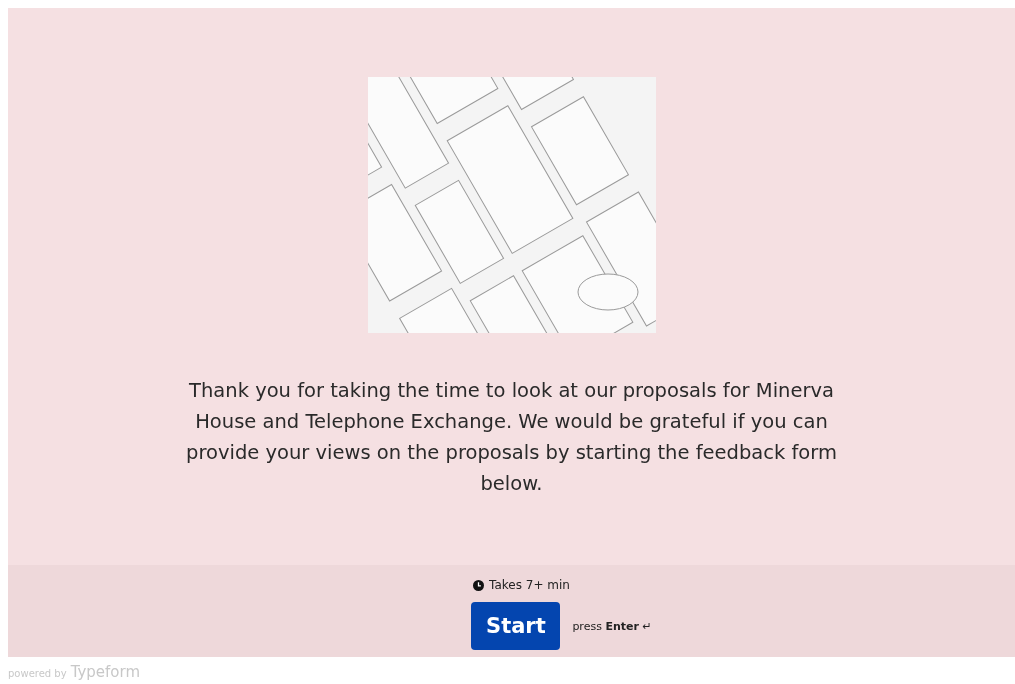  Describe the element at coordinates (612, 626) in the screenshot. I see `enter-hint: press Enter ↵` at that location.